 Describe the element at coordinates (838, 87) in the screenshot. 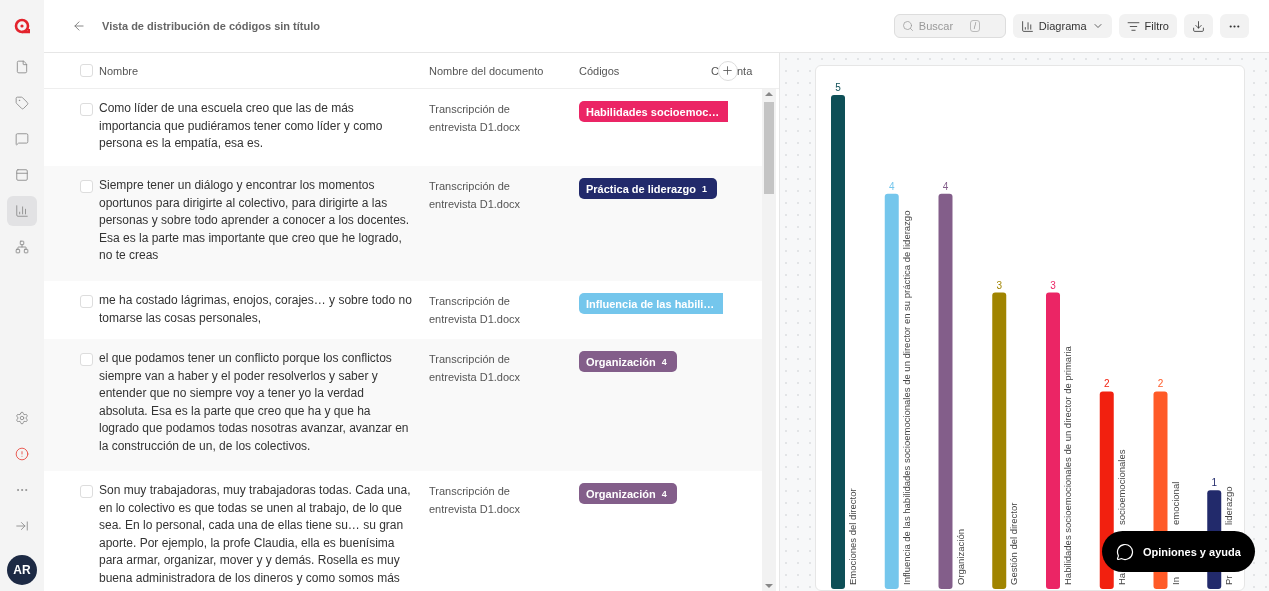

I see `value-label: 5` at that location.